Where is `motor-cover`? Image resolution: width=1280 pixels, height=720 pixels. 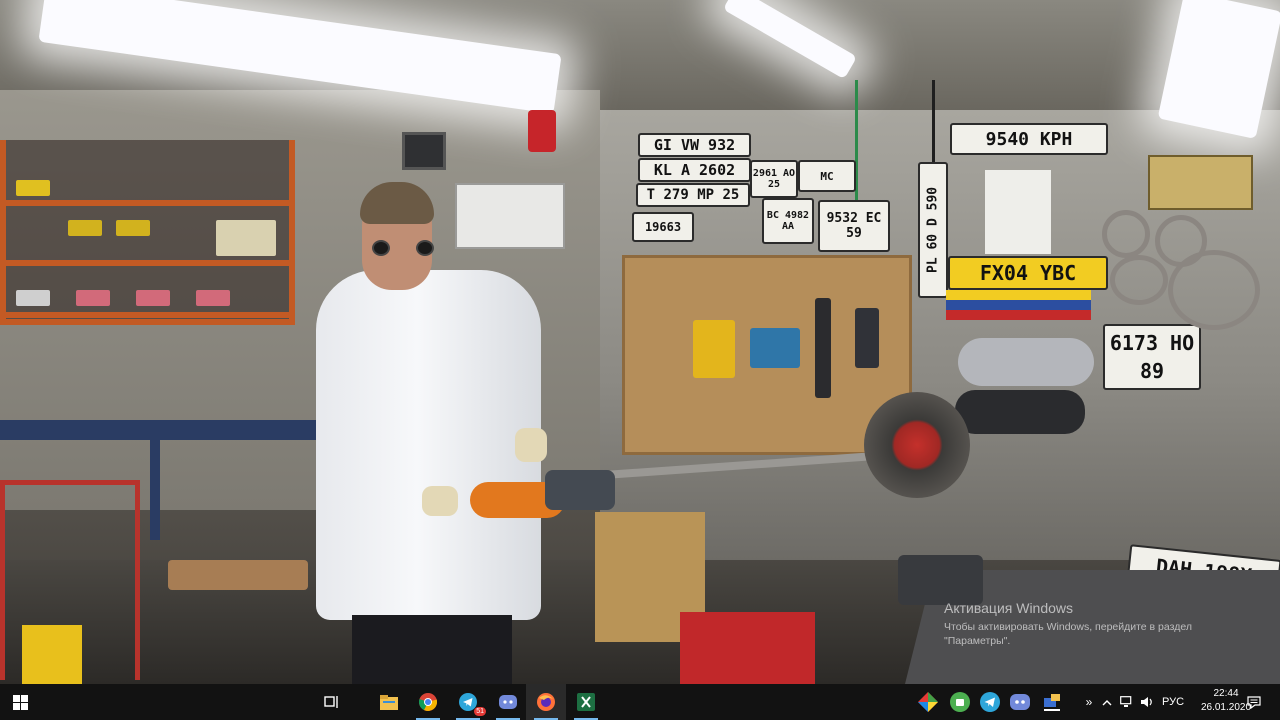
motor-cover is located at coordinates (1026, 362).